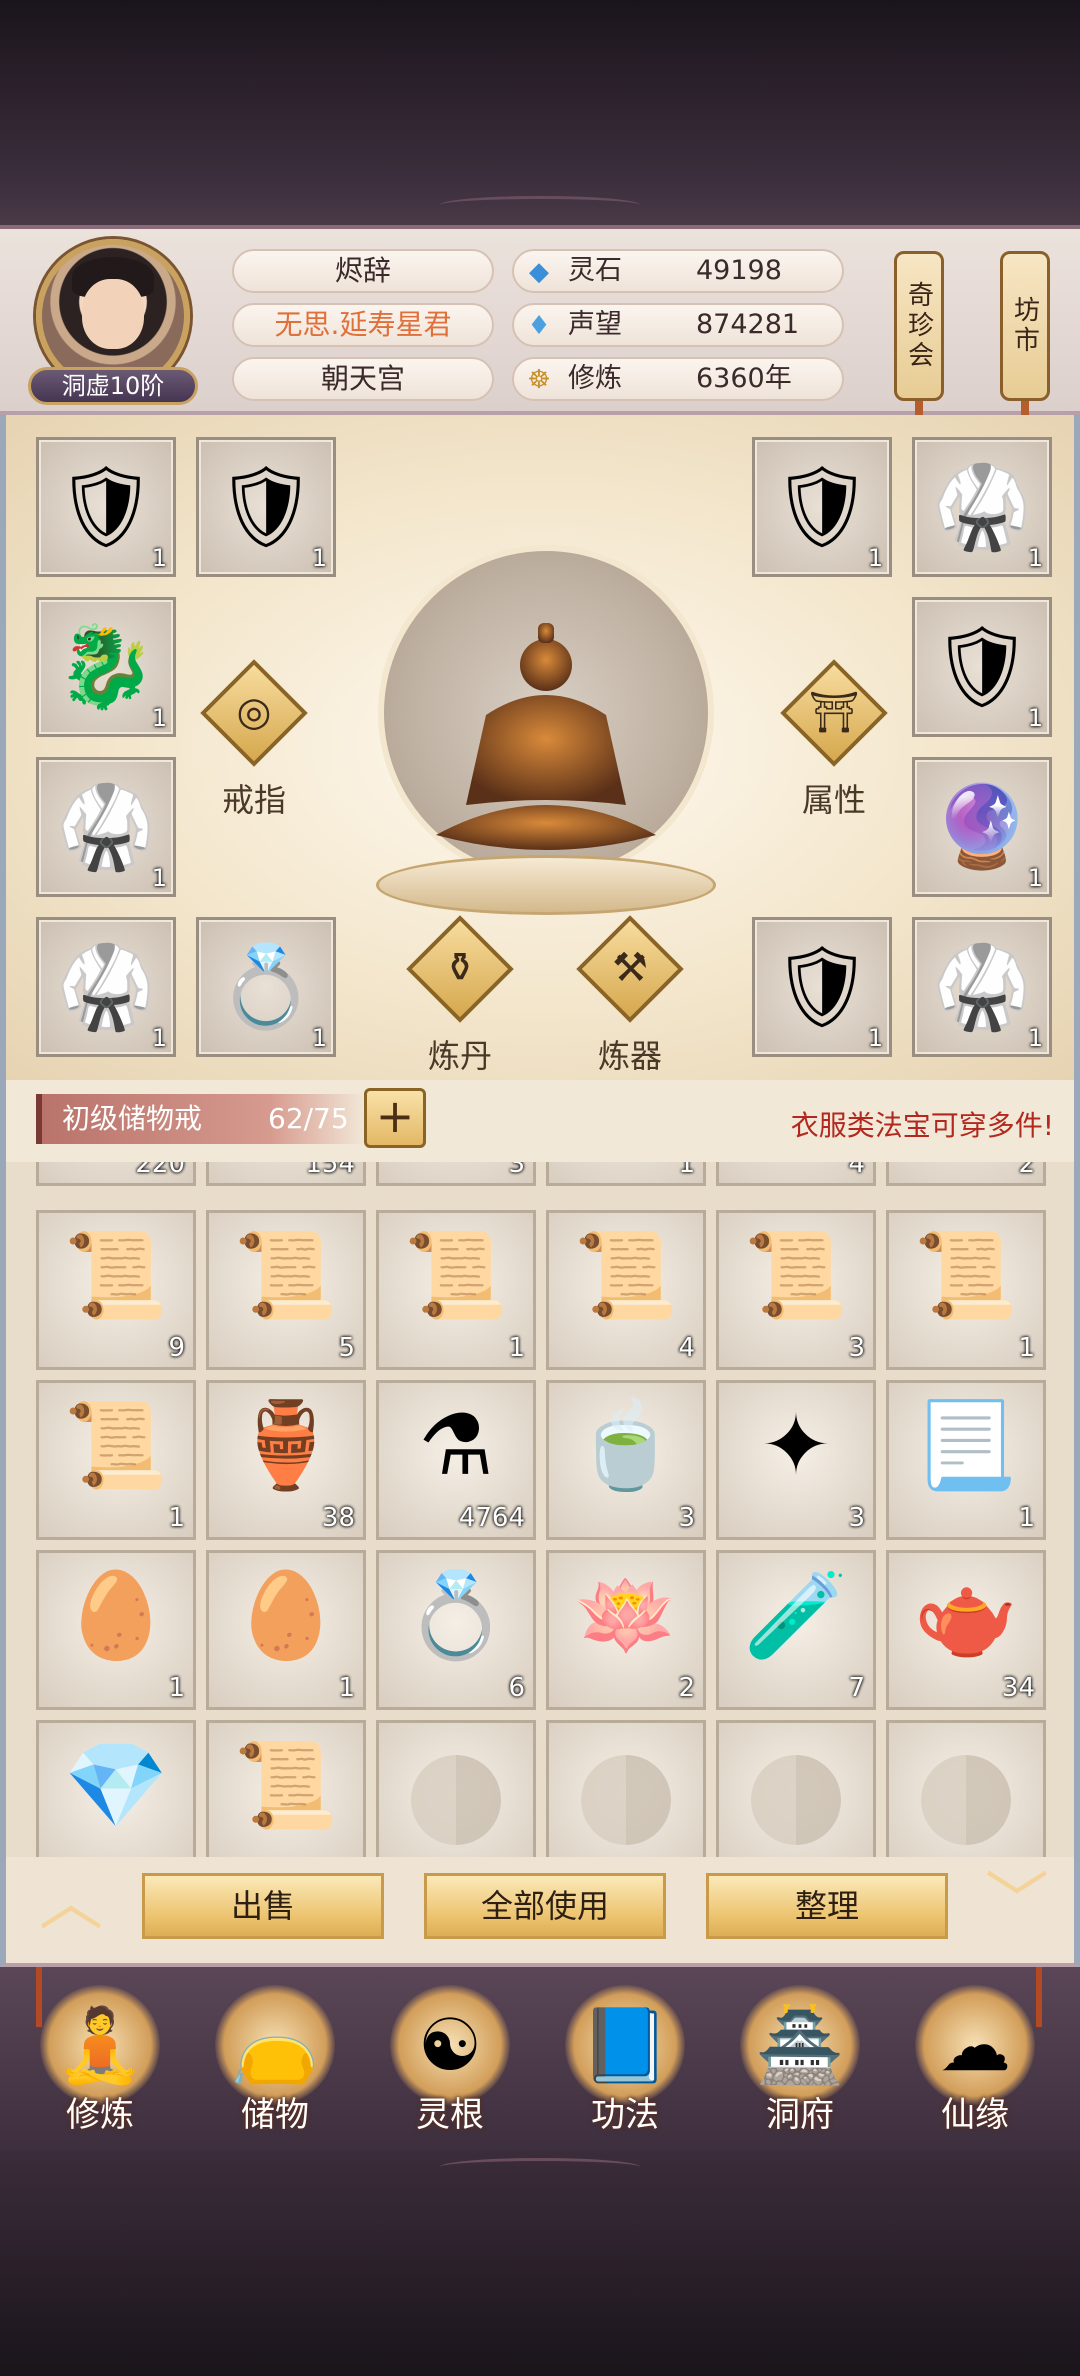 This screenshot has height=2376, width=1080. Describe the element at coordinates (456, 1615) in the screenshot. I see `gold-ring-icon: 💍` at that location.